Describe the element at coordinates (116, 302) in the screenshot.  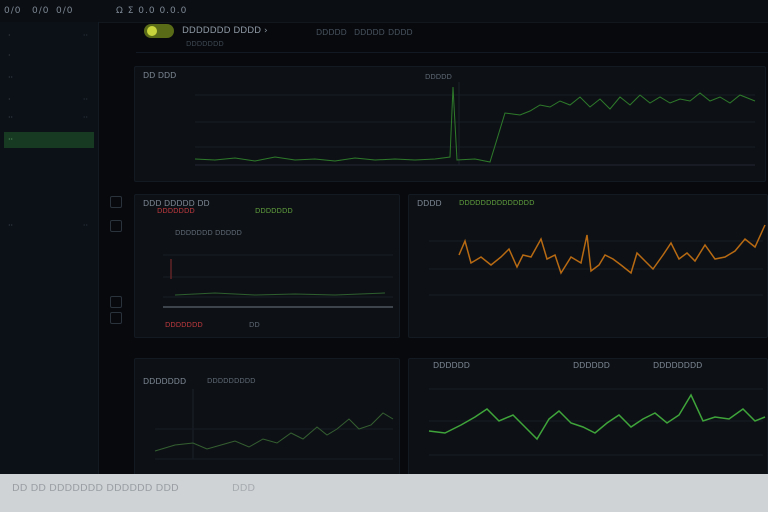
I see `settings-icon` at that location.